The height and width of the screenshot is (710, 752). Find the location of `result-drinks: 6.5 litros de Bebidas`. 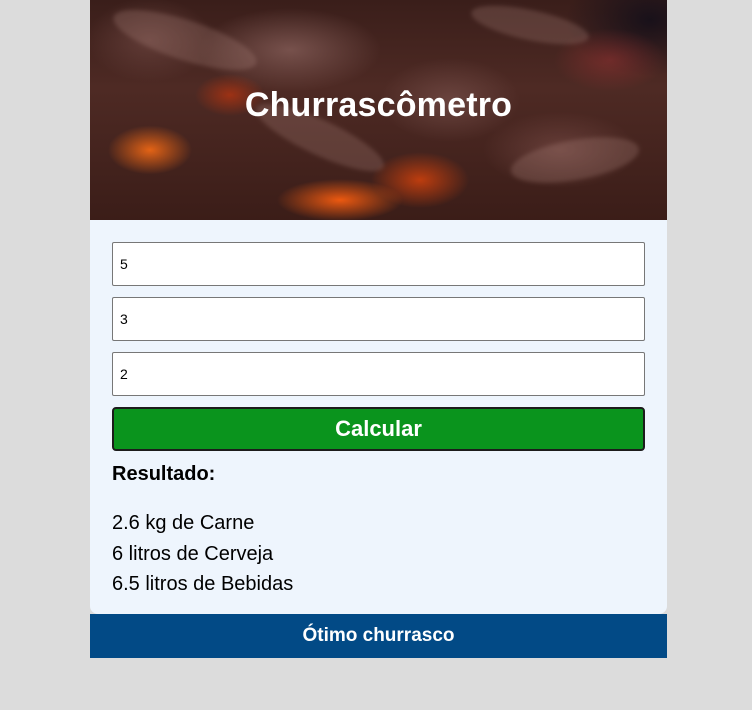

result-drinks: 6.5 litros de Bebidas is located at coordinates (203, 584).